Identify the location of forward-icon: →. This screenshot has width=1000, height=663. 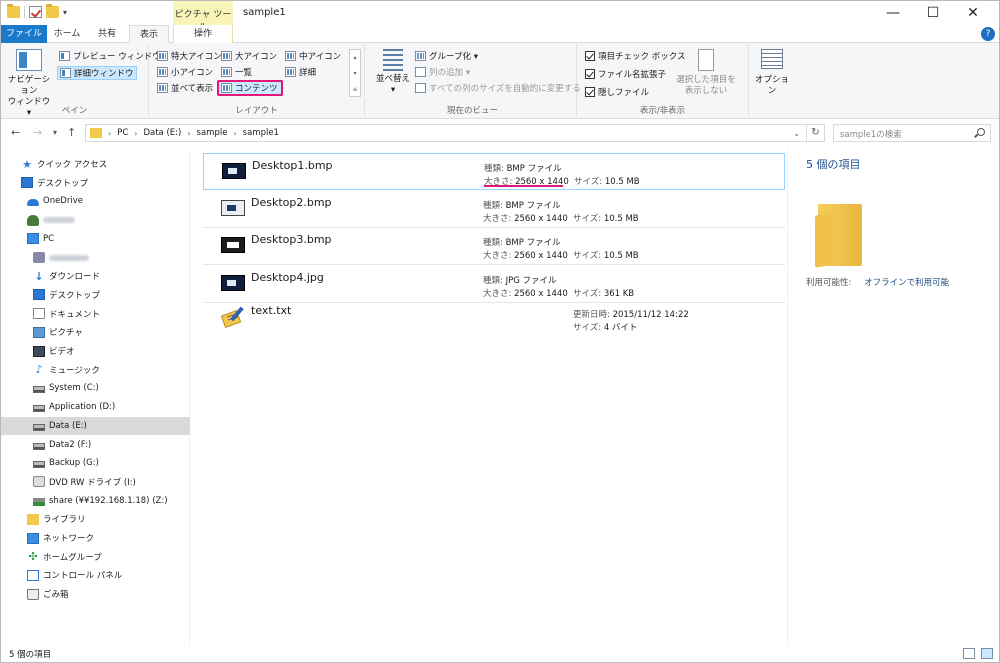
(37, 132).